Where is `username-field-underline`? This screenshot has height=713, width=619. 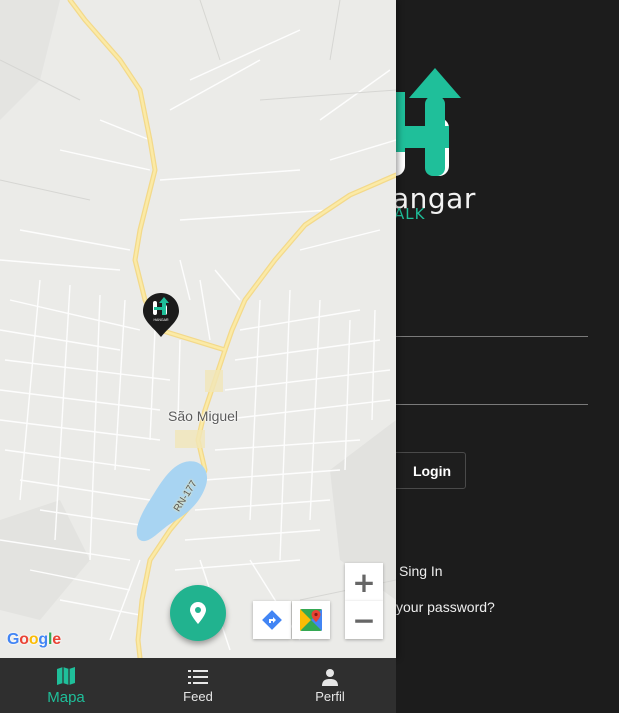
username-field-underline is located at coordinates (484, 336).